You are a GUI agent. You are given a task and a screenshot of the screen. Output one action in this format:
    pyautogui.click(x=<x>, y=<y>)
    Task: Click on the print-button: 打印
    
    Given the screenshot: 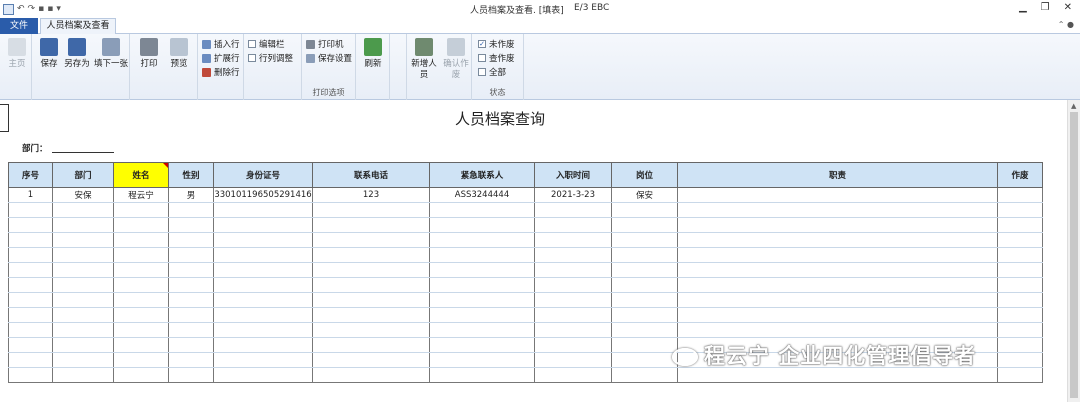 What is the action you would take?
    pyautogui.click(x=149, y=54)
    